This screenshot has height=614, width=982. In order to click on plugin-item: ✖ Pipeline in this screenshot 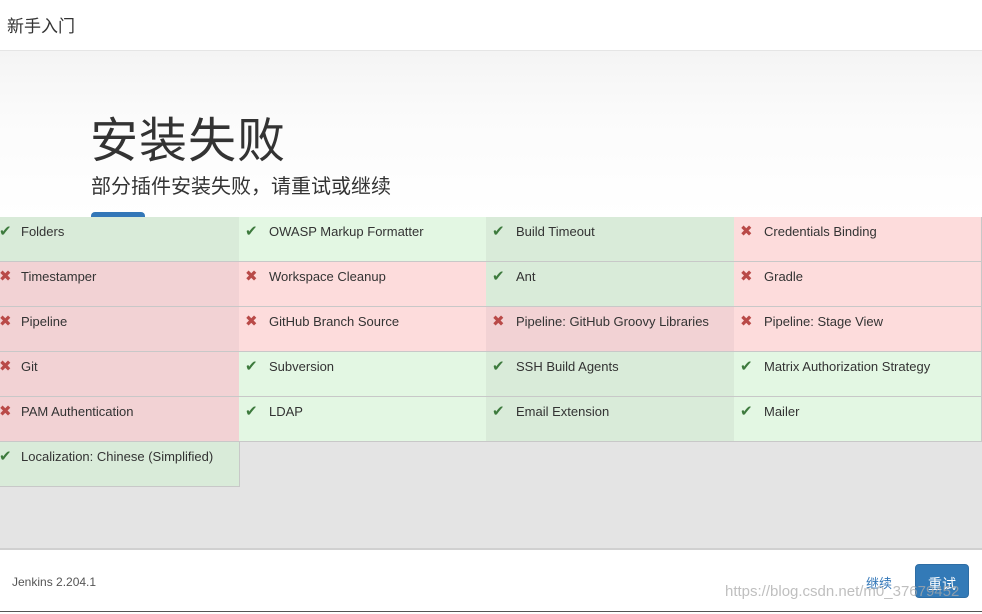, I will do `click(120, 329)`.